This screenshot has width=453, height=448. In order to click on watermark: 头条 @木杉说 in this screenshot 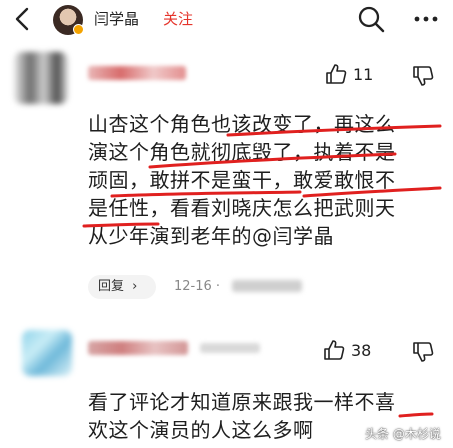, I will do `click(403, 434)`.